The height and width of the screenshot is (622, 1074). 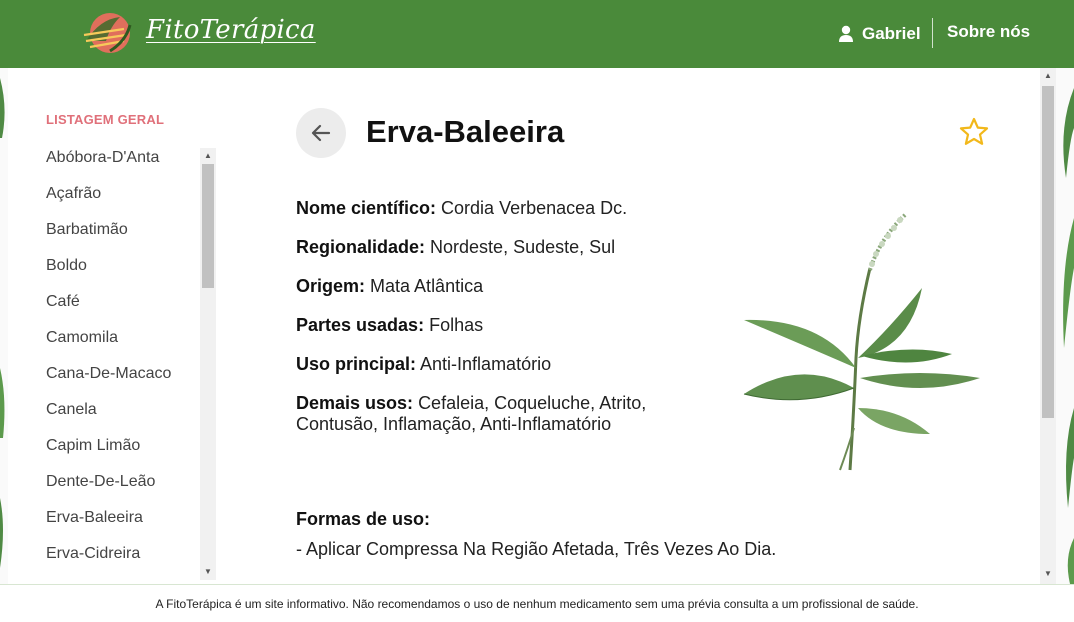 What do you see at coordinates (208, 156) in the screenshot?
I see `sidebar-scroll-up-icon: ▲` at bounding box center [208, 156].